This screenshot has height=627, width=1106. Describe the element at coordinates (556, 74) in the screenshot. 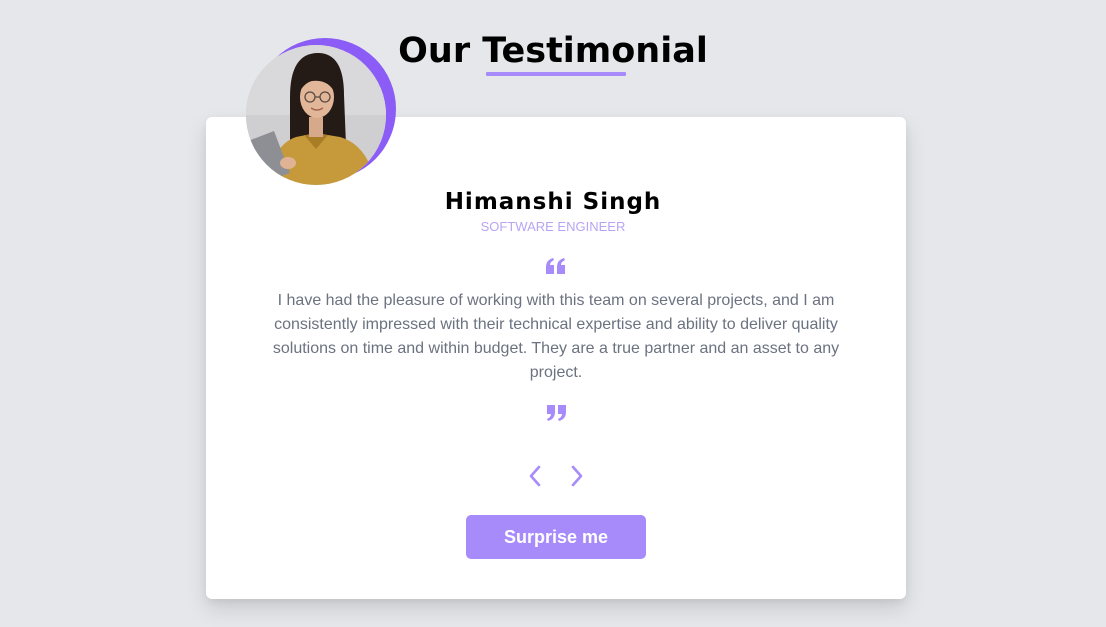

I see `title-underline` at that location.